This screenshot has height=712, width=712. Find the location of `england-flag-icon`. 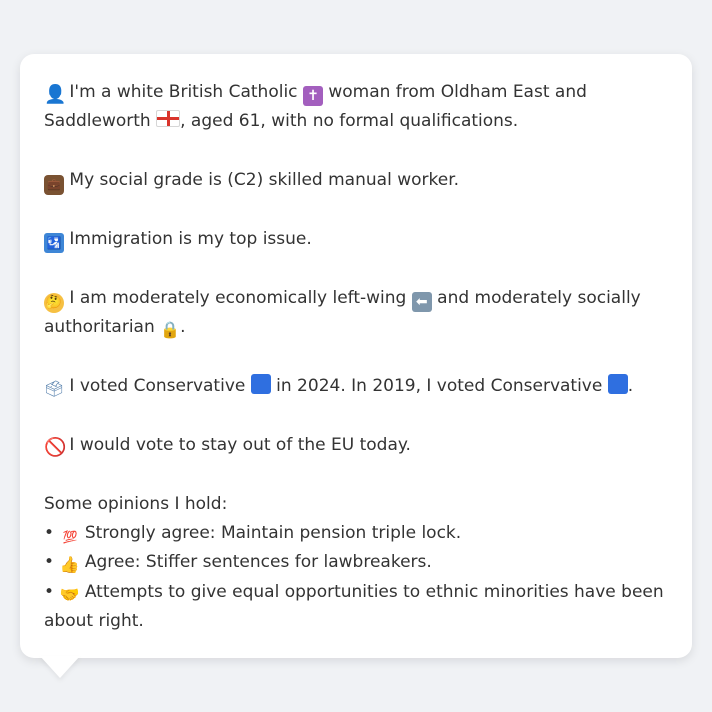

england-flag-icon is located at coordinates (168, 119).